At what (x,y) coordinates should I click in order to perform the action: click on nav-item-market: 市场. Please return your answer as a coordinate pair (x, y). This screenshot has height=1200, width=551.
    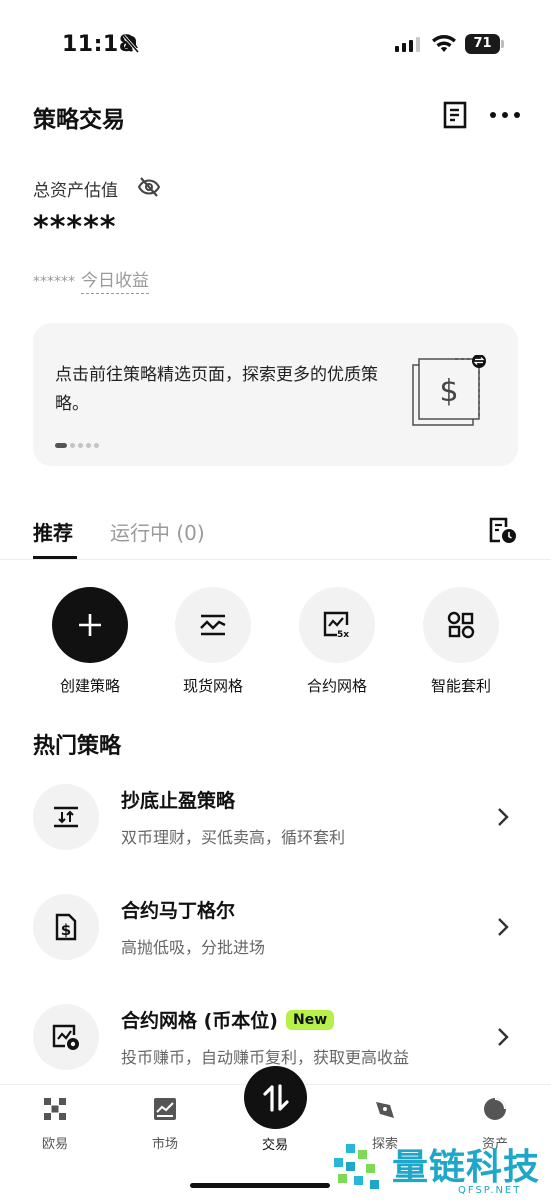
    Looking at the image, I should click on (165, 1127).